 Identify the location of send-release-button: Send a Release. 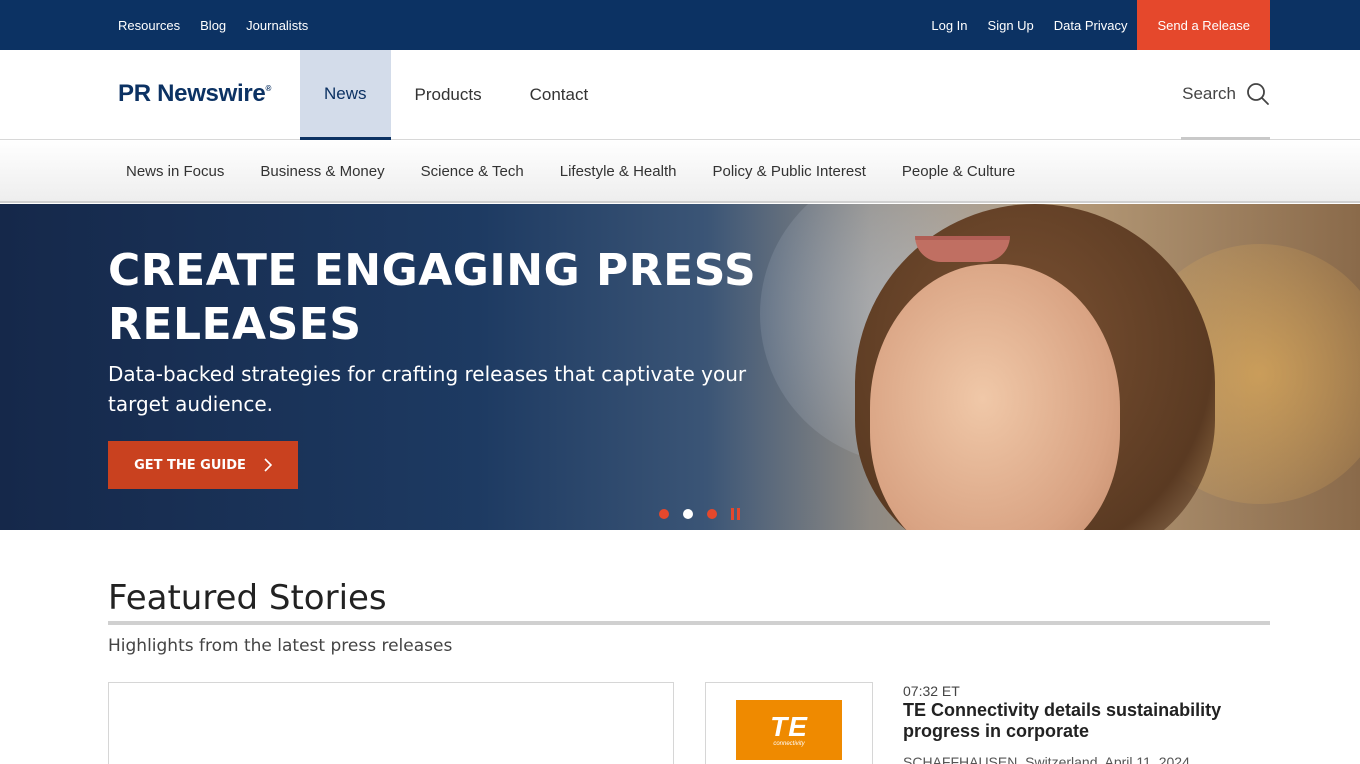
(1203, 25).